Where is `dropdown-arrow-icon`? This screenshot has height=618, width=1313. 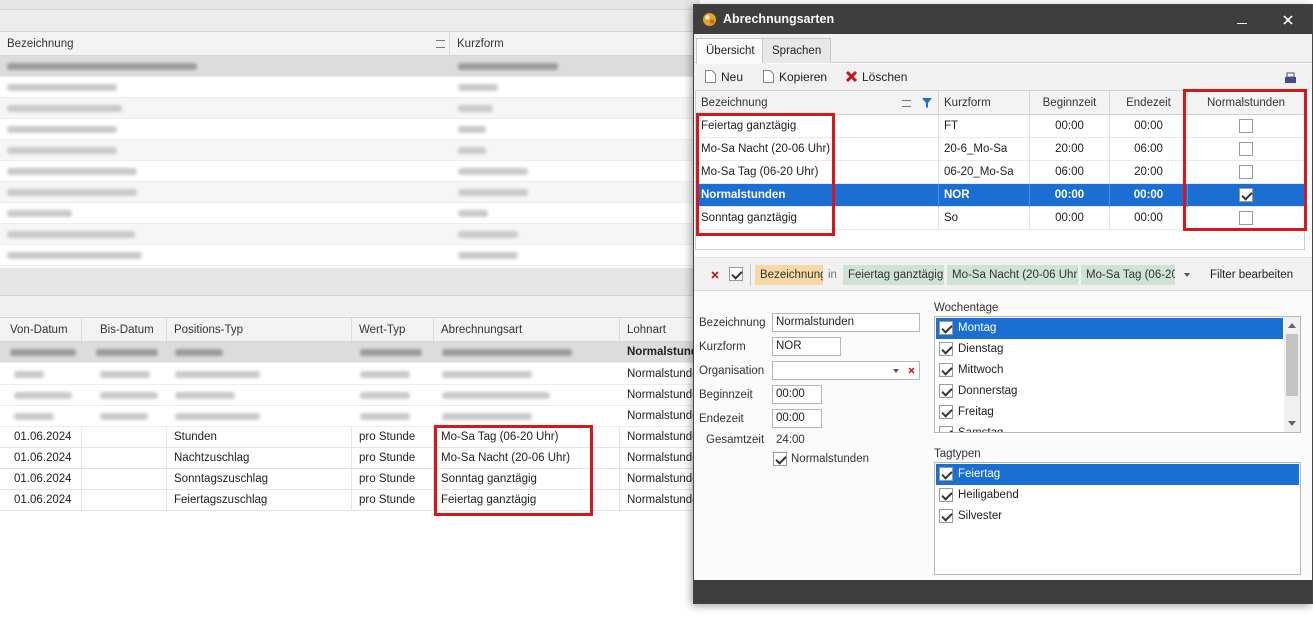
dropdown-arrow-icon is located at coordinates (896, 371).